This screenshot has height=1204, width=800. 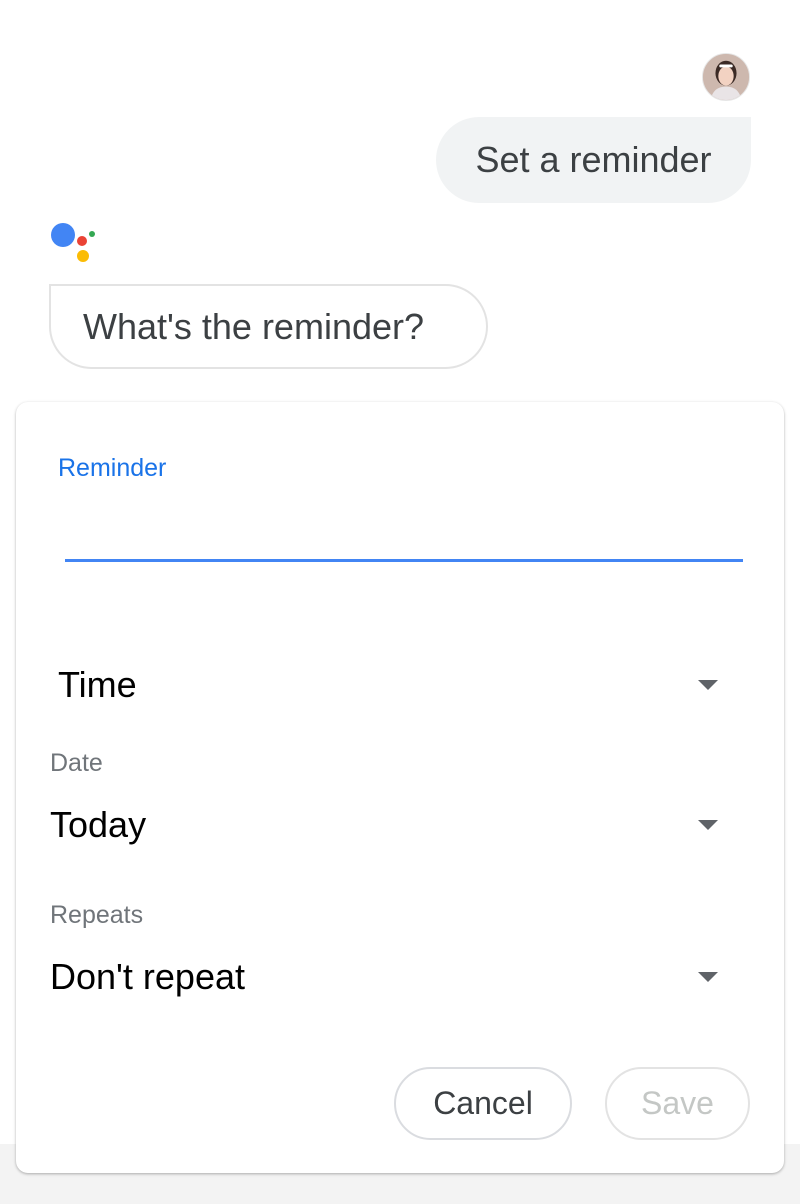 What do you see at coordinates (677, 1103) in the screenshot?
I see `save-button: Save` at bounding box center [677, 1103].